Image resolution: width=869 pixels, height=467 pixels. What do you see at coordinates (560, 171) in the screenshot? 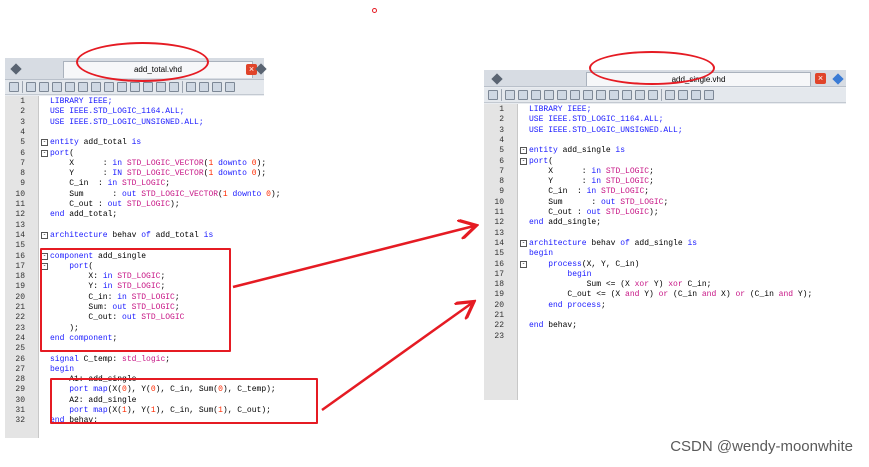
I see `code-token: X :` at bounding box center [560, 171].